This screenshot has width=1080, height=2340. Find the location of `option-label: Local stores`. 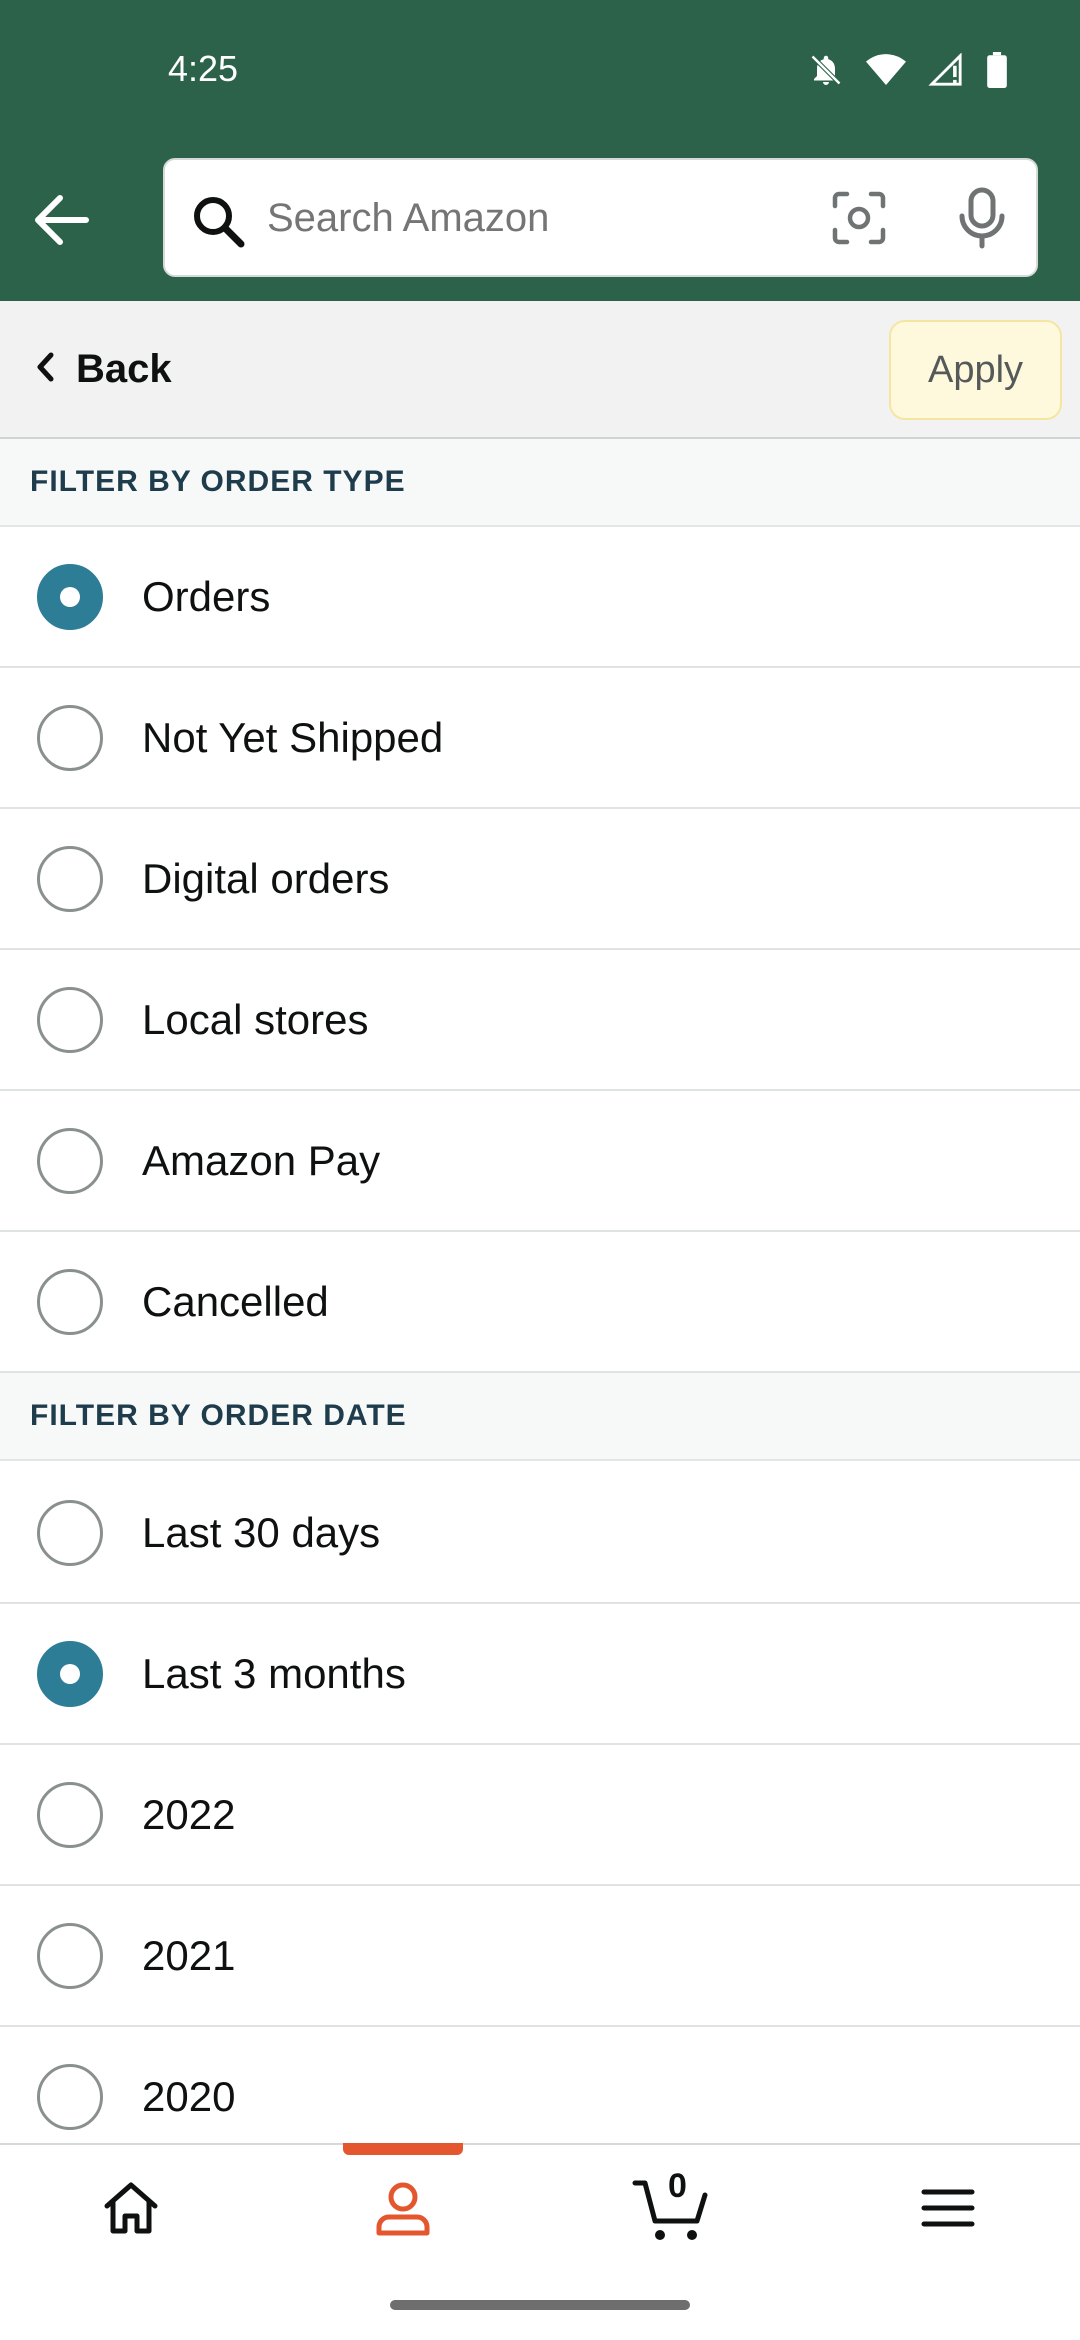

option-label: Local stores is located at coordinates (255, 1019).